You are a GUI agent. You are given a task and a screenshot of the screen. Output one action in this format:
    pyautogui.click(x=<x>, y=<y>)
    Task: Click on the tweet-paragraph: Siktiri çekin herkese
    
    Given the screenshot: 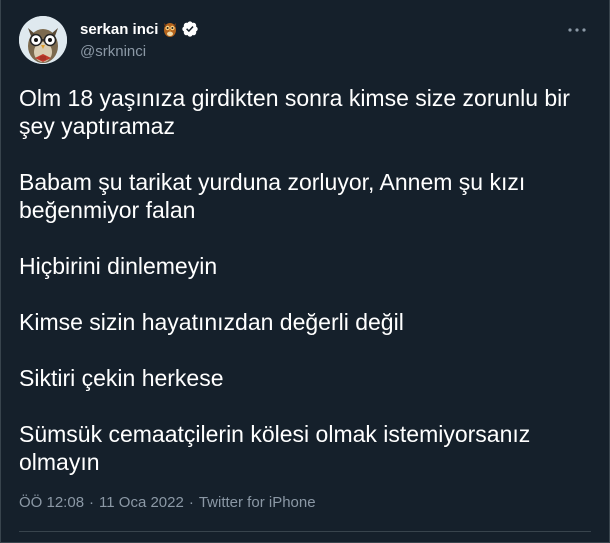 What is the action you would take?
    pyautogui.click(x=121, y=378)
    